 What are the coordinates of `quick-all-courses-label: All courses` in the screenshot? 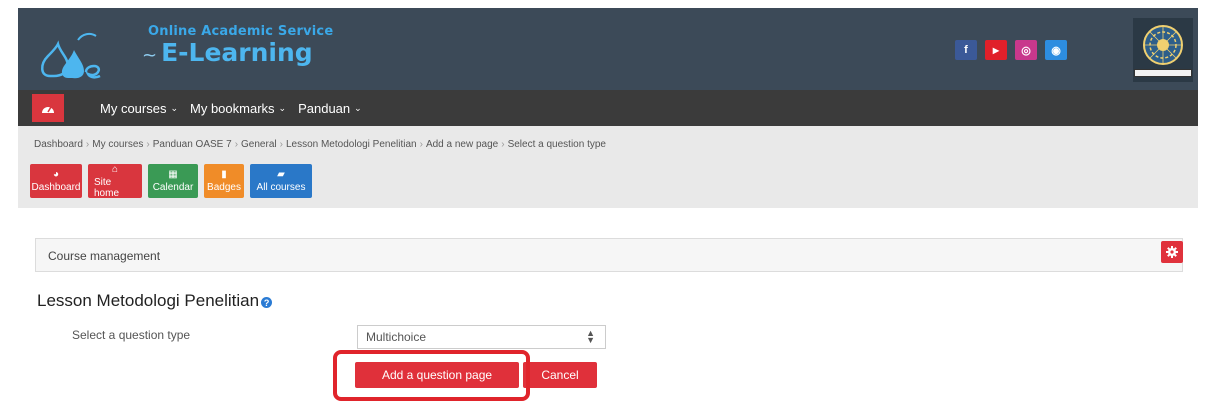 It's located at (281, 187).